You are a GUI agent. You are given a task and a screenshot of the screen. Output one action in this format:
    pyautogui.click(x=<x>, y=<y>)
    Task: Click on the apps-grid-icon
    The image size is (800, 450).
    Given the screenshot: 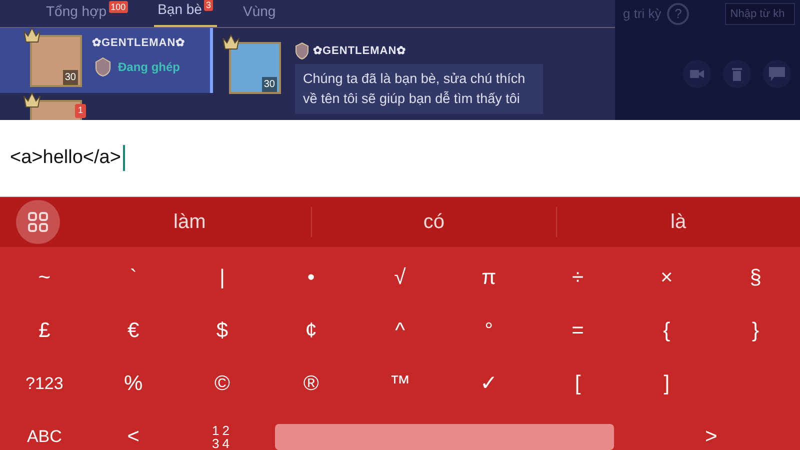 What is the action you would take?
    pyautogui.click(x=38, y=222)
    